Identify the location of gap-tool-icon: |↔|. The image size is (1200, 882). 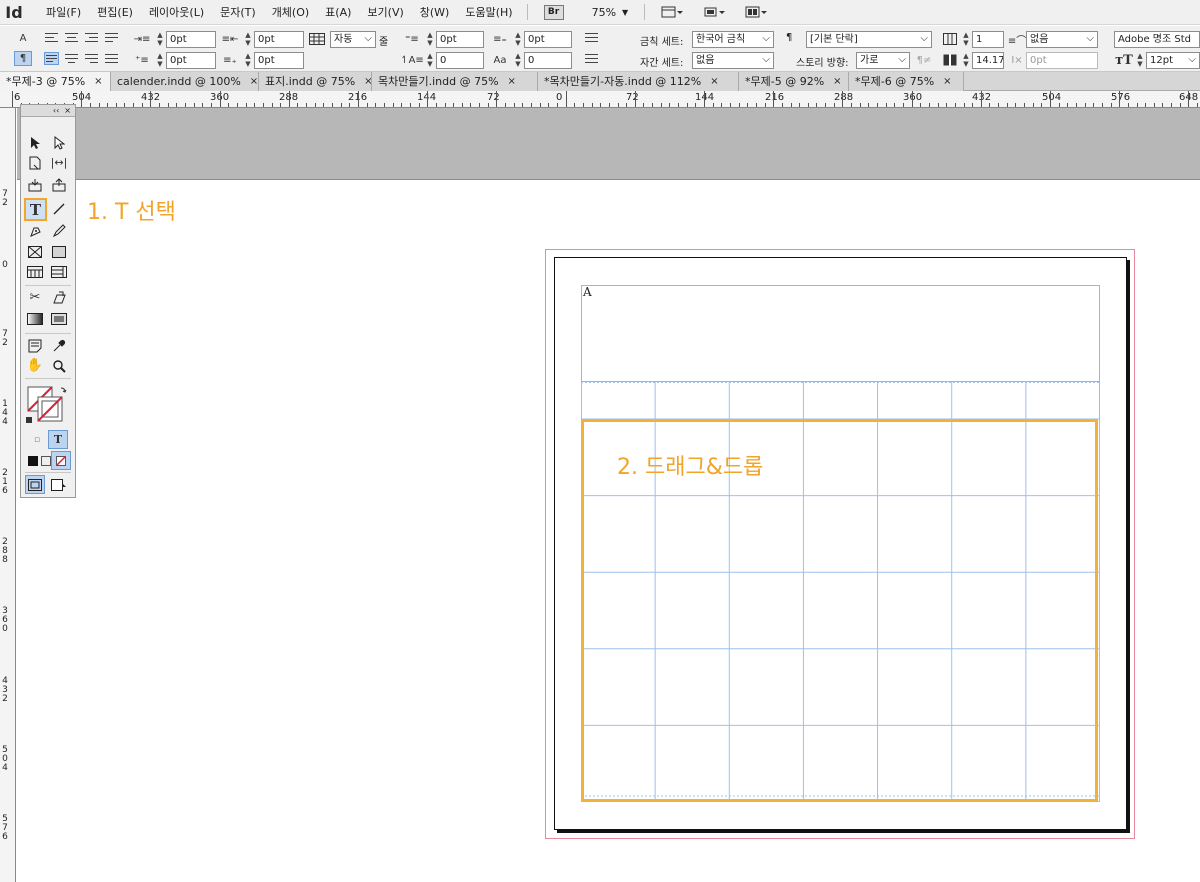
(59, 162).